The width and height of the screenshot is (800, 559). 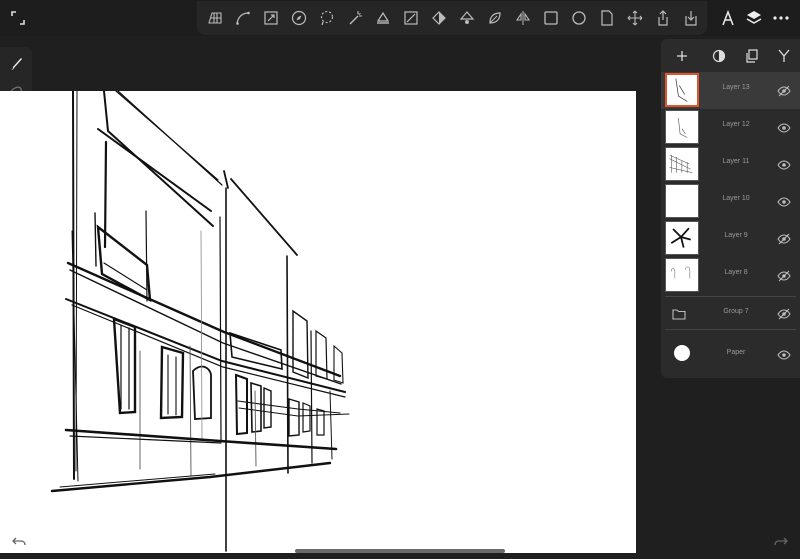 What do you see at coordinates (736, 198) in the screenshot?
I see `layer-name: Layer 10` at bounding box center [736, 198].